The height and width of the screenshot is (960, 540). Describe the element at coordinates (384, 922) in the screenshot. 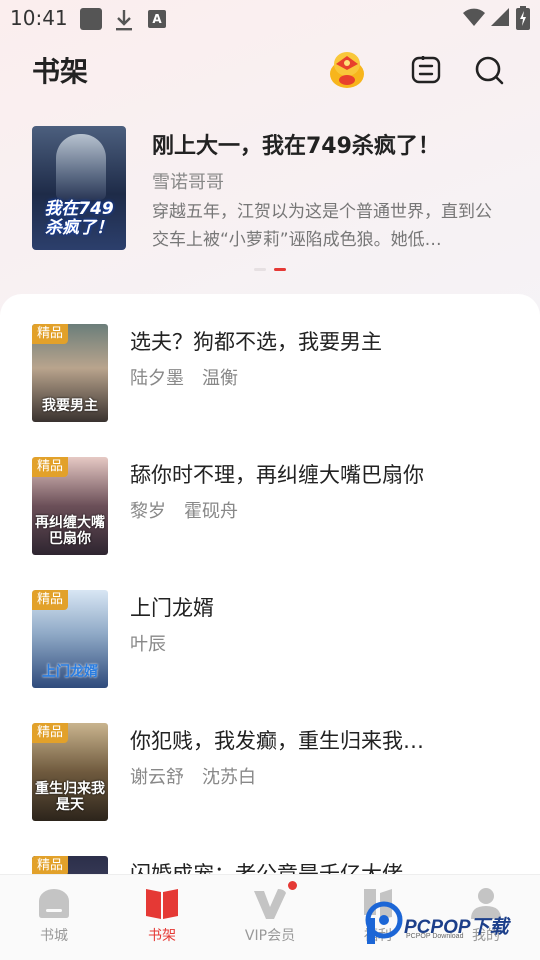

I see `pcpop-logo-icon` at that location.